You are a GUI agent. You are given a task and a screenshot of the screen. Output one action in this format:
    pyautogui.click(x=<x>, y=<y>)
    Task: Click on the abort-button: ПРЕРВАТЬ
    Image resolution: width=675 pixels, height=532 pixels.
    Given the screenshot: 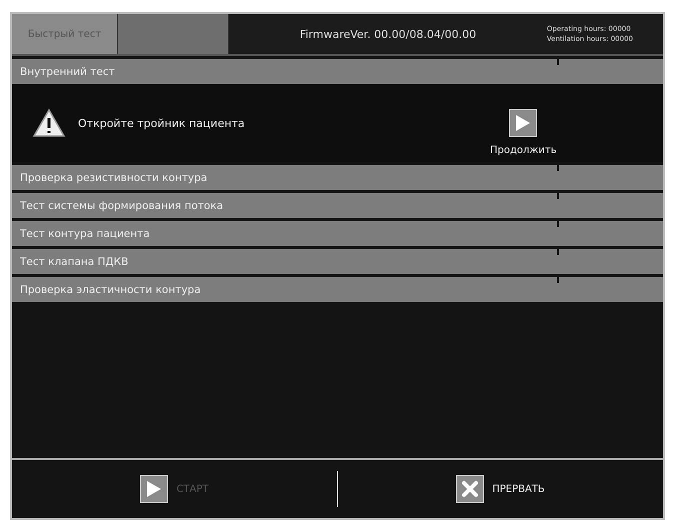 What is the action you would take?
    pyautogui.click(x=500, y=489)
    